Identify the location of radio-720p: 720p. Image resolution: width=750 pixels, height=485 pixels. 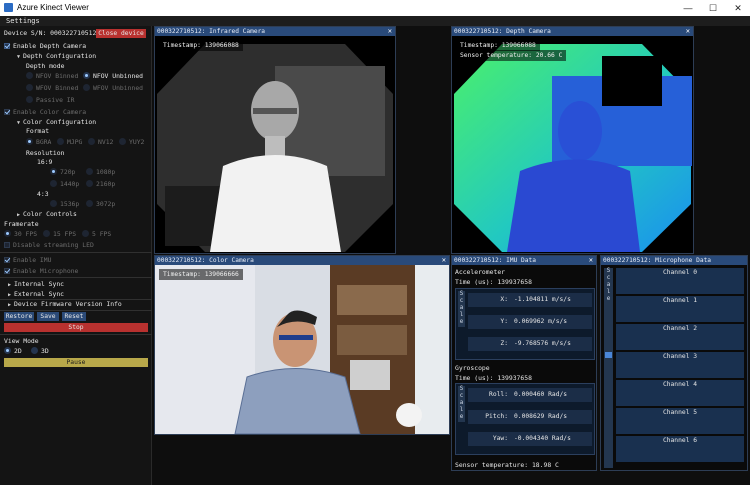
(62, 172).